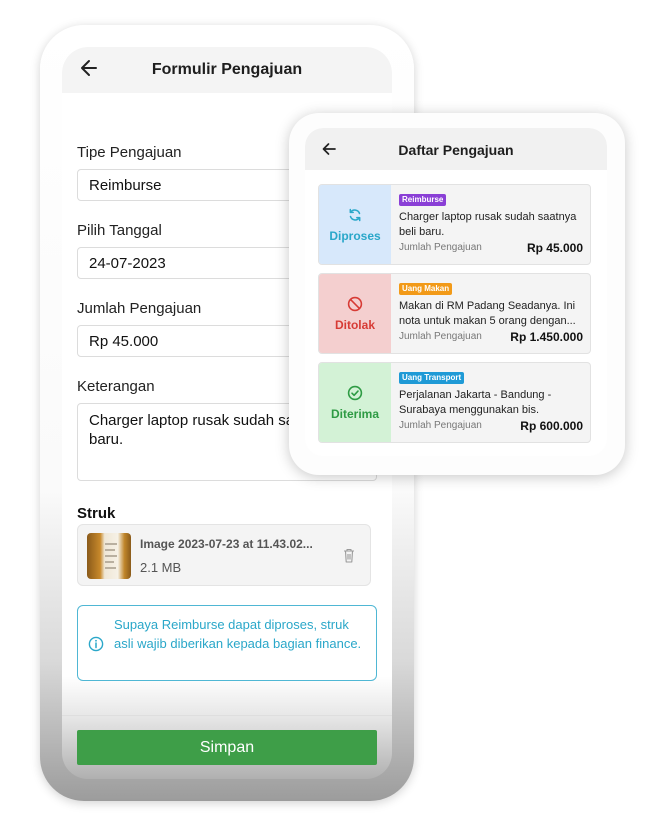 Image resolution: width=650 pixels, height=826 pixels. Describe the element at coordinates (227, 747) in the screenshot. I see `save-button: Simpan` at that location.